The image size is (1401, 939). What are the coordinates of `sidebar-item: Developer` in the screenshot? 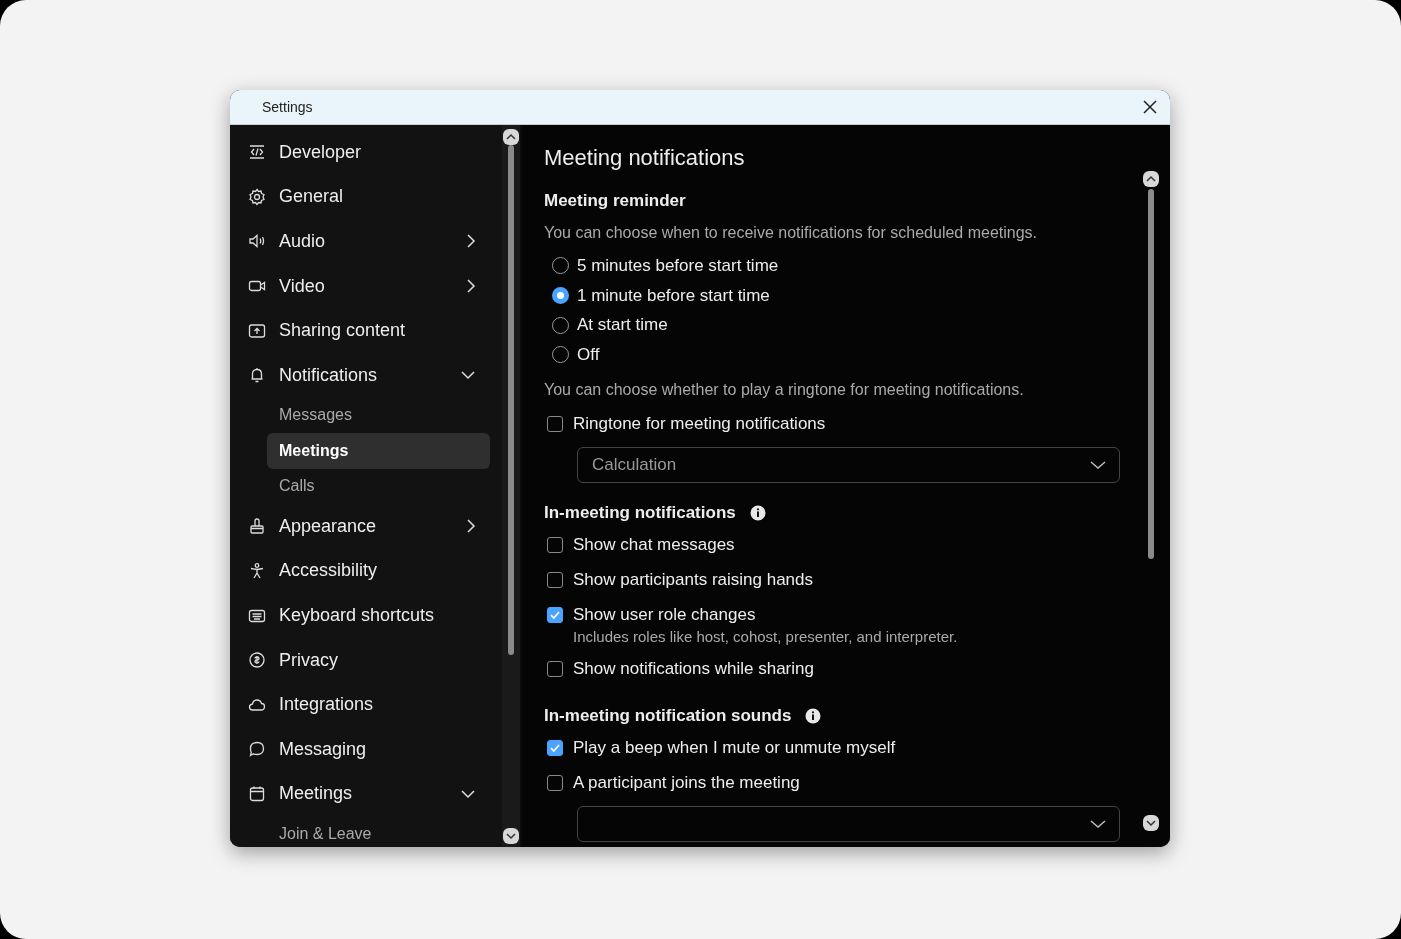 It's located at (366, 152).